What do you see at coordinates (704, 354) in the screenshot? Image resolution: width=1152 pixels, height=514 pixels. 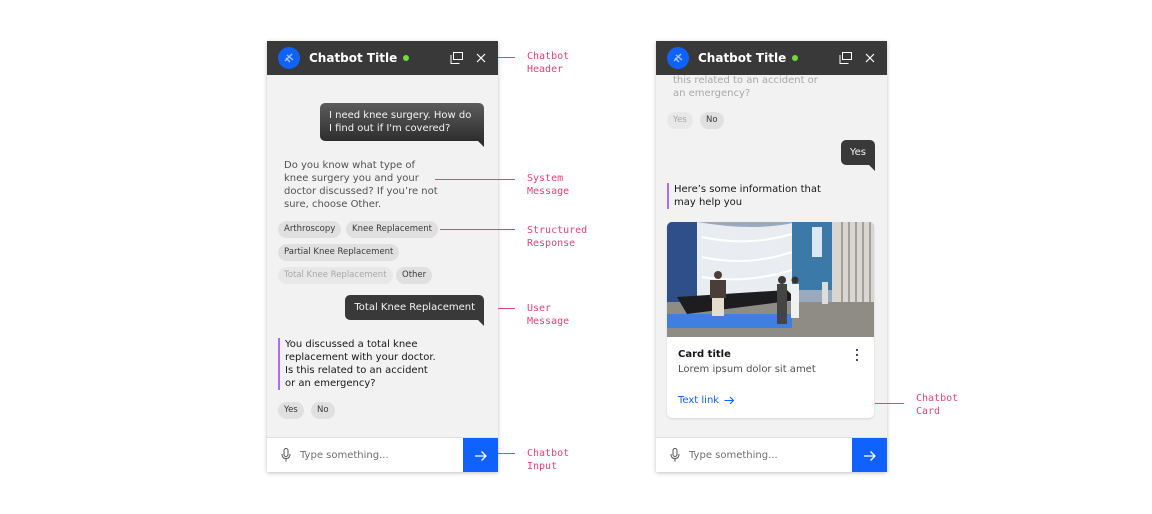 I see `card-title: Card title` at bounding box center [704, 354].